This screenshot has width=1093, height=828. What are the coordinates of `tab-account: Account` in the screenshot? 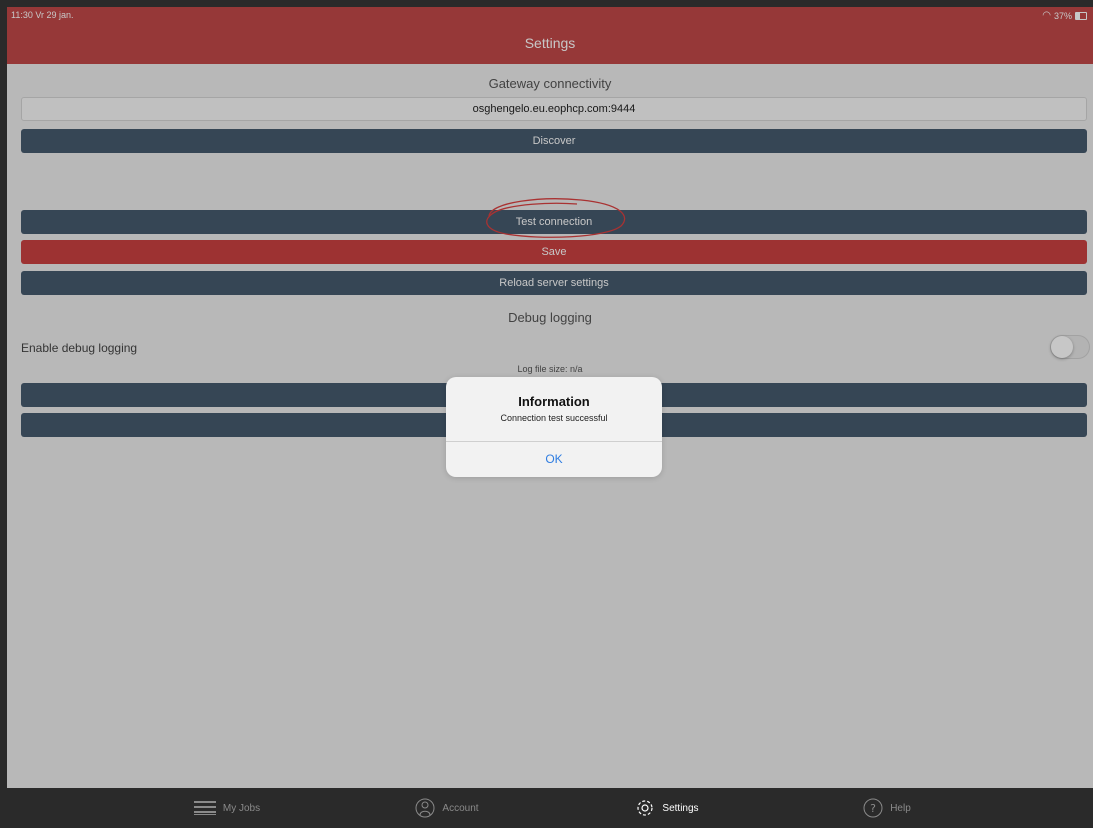 It's located at (447, 808).